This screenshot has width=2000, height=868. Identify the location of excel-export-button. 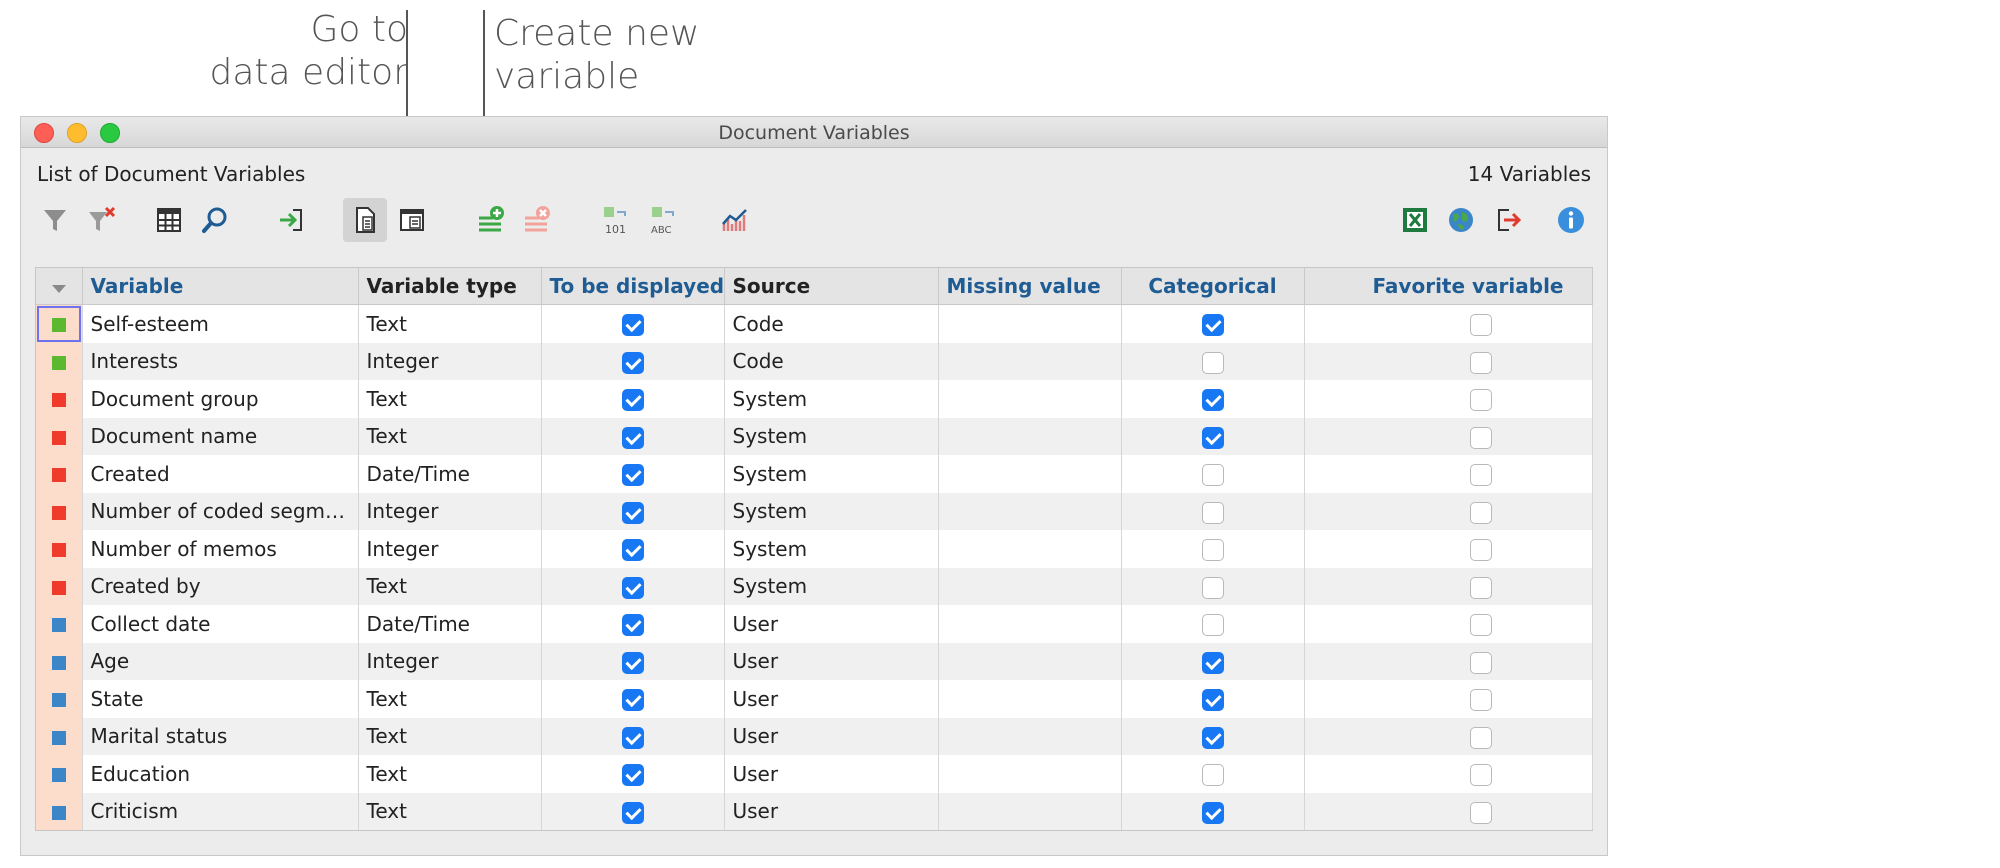
(1415, 220).